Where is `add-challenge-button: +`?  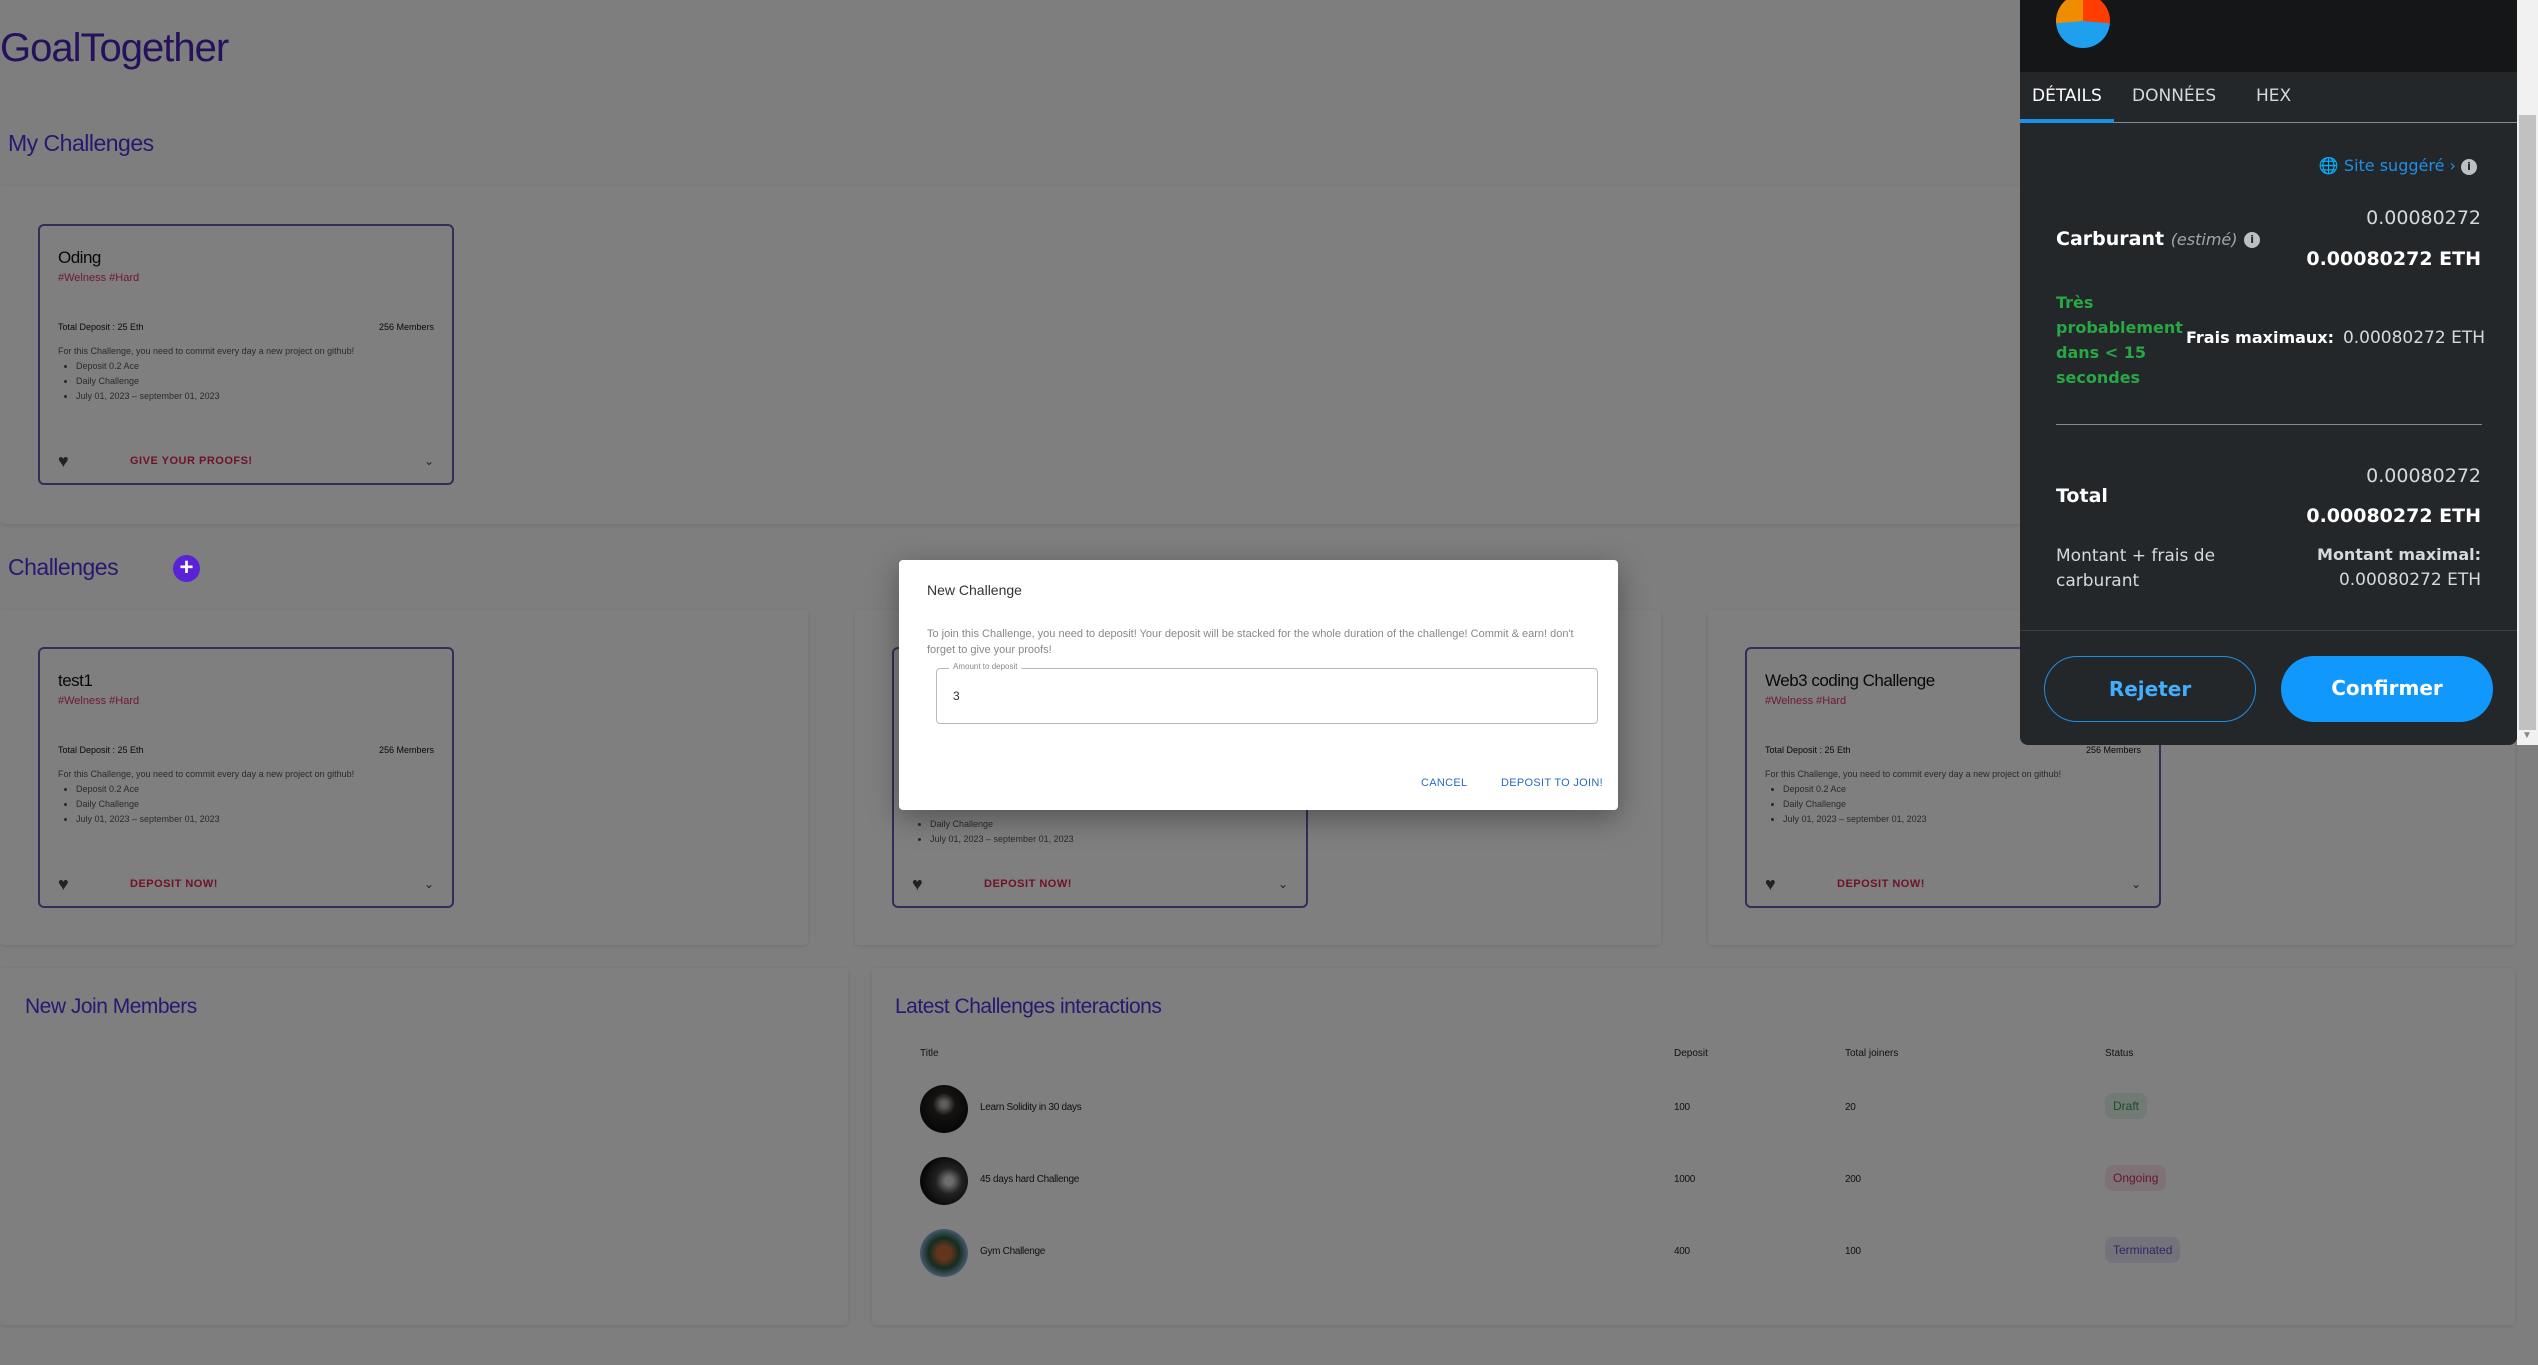 add-challenge-button: + is located at coordinates (186, 568).